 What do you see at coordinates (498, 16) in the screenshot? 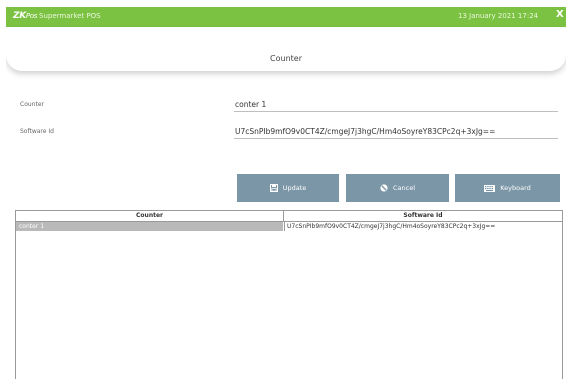
I see `datetime-display: 13 January 2021 17:24` at bounding box center [498, 16].